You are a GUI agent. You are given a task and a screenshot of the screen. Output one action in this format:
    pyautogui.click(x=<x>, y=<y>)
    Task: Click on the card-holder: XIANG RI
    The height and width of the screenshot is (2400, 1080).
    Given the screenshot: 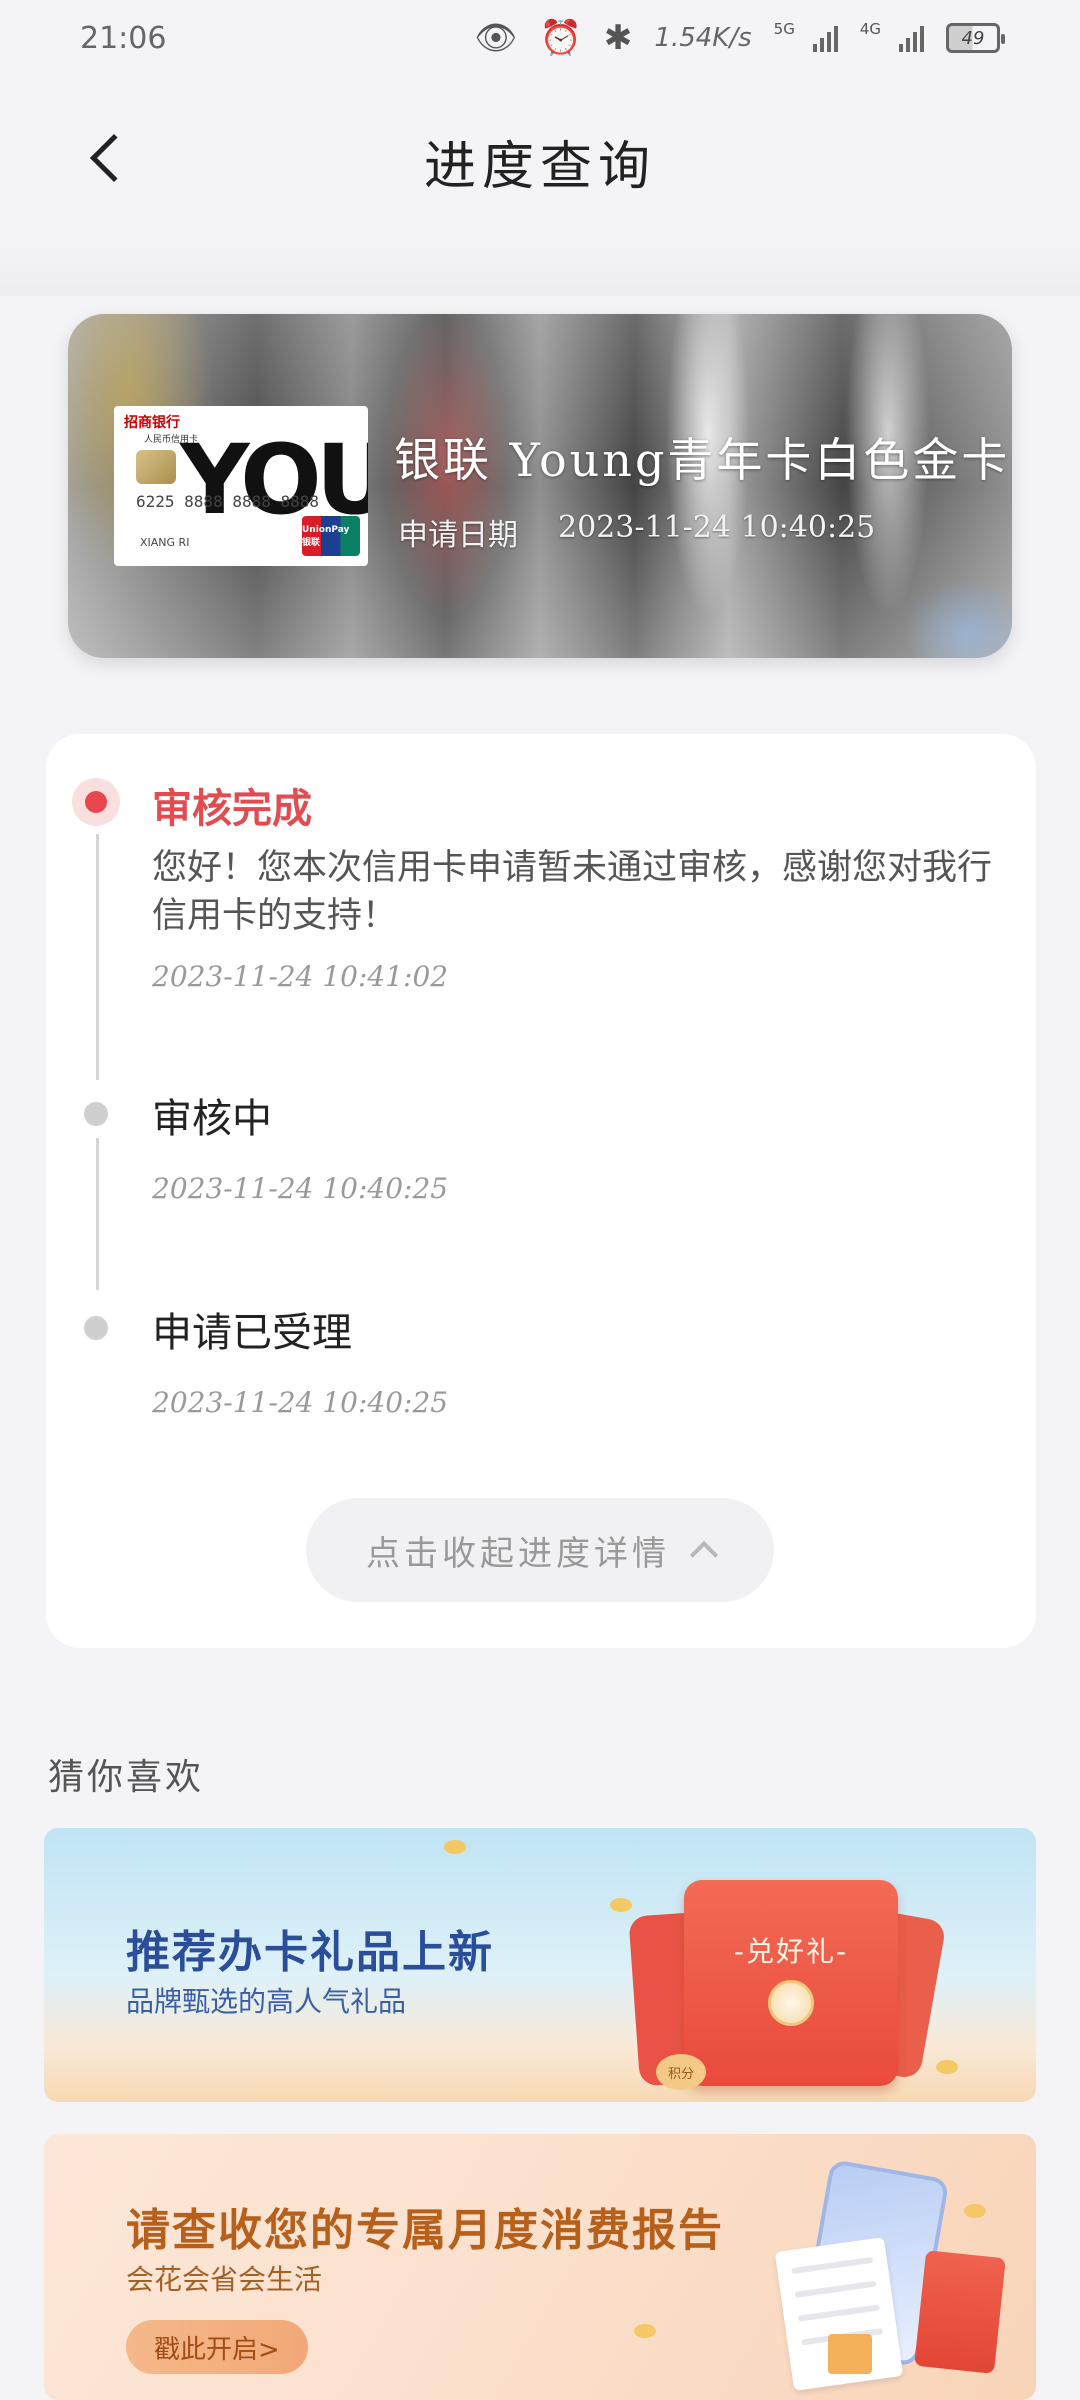 What is the action you would take?
    pyautogui.click(x=165, y=542)
    